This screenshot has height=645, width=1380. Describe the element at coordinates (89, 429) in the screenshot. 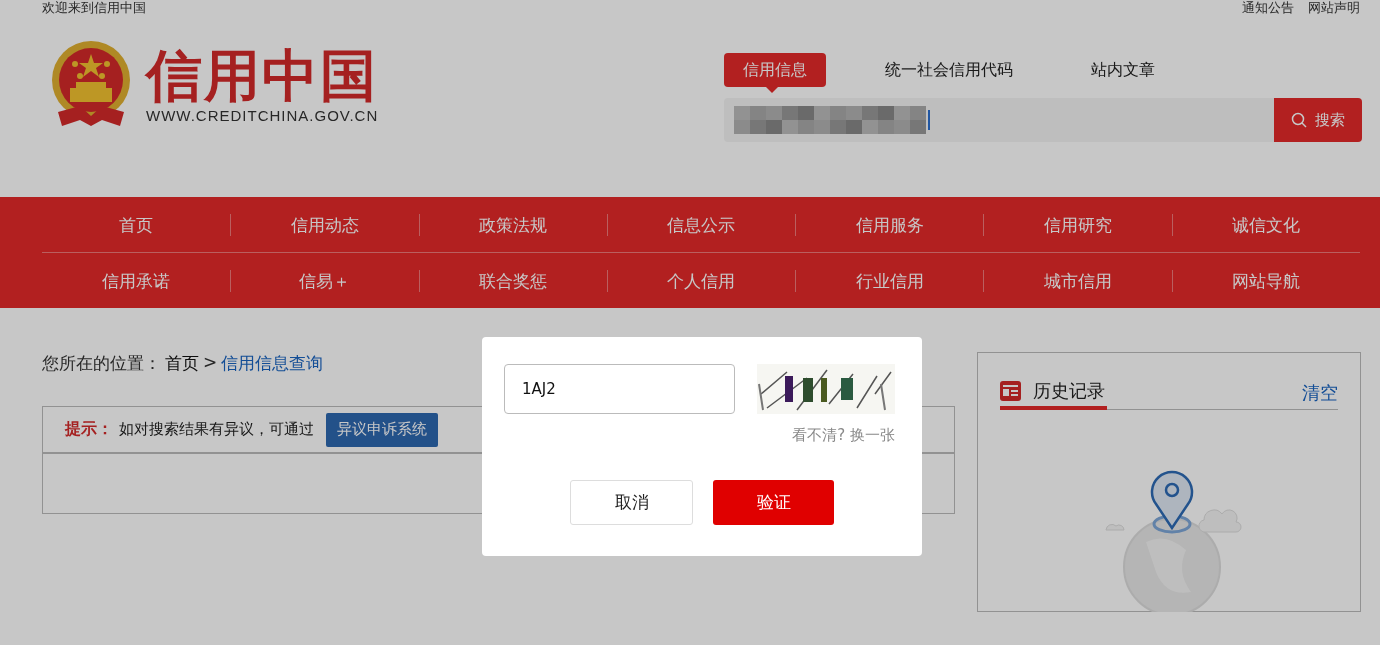

I see `notice-label: 提示：` at that location.